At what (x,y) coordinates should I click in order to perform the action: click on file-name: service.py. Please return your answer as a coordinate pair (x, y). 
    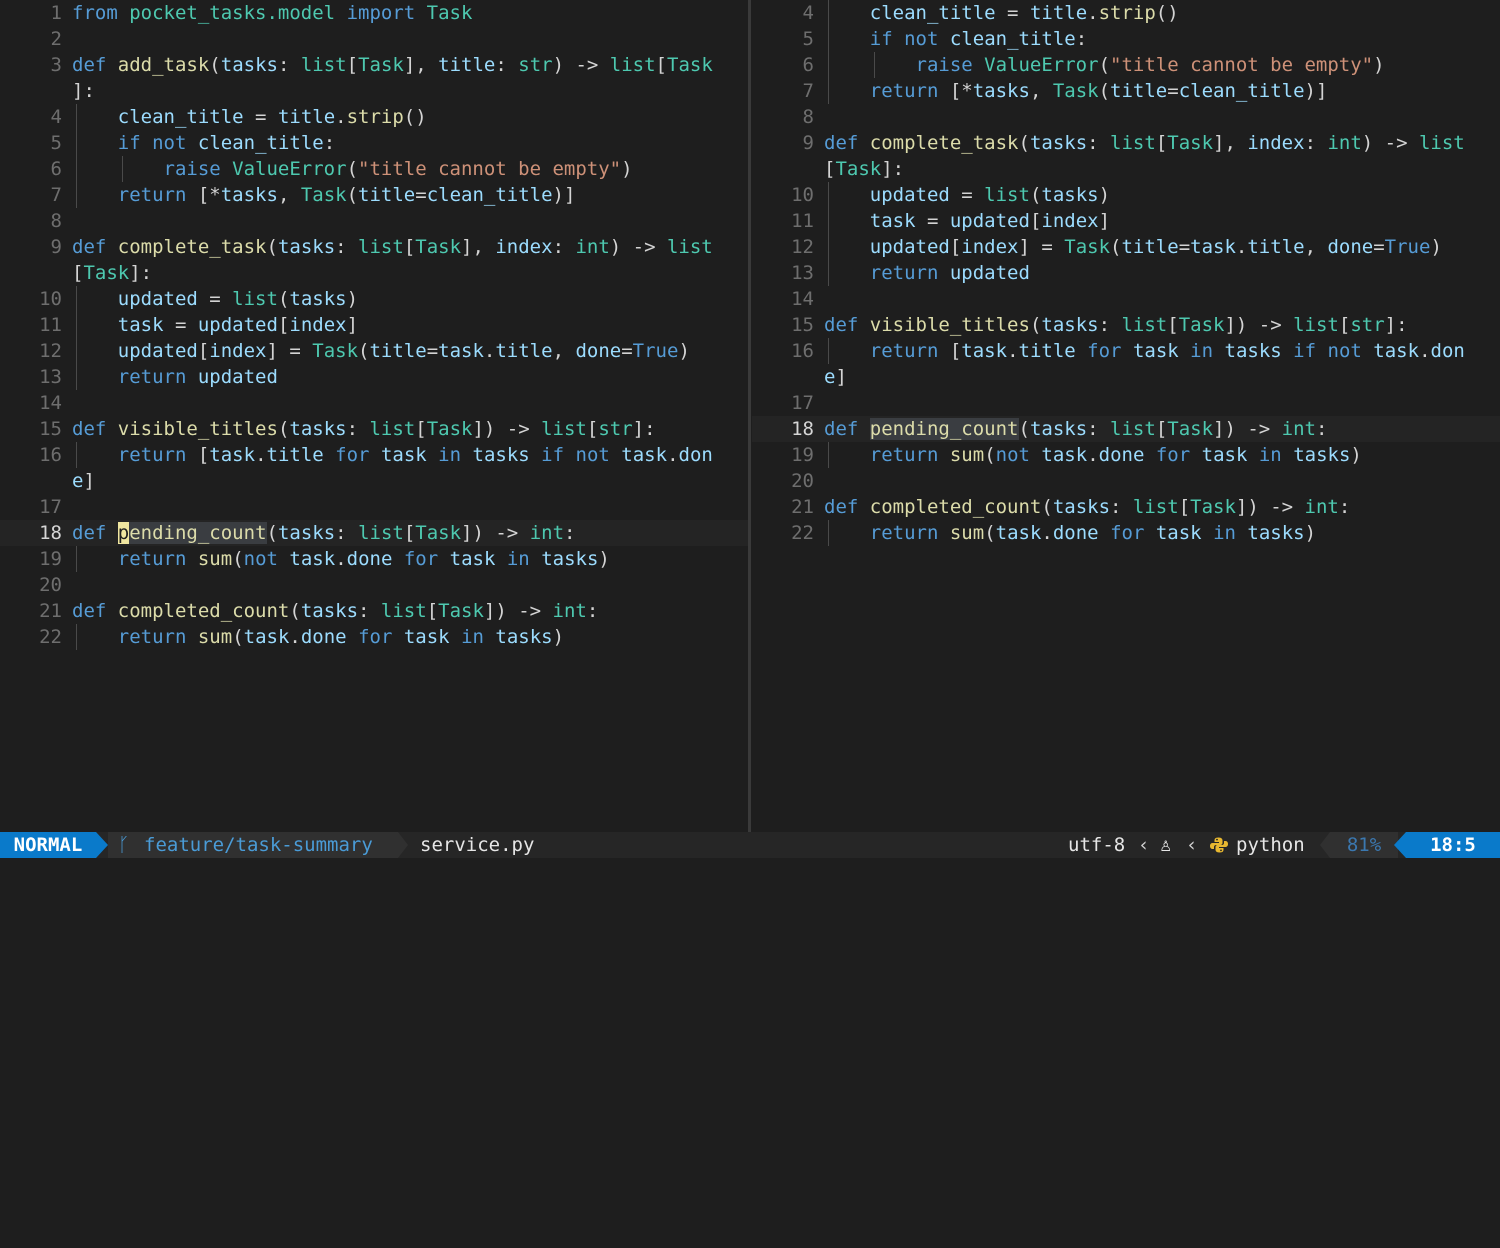
    Looking at the image, I should click on (477, 845).